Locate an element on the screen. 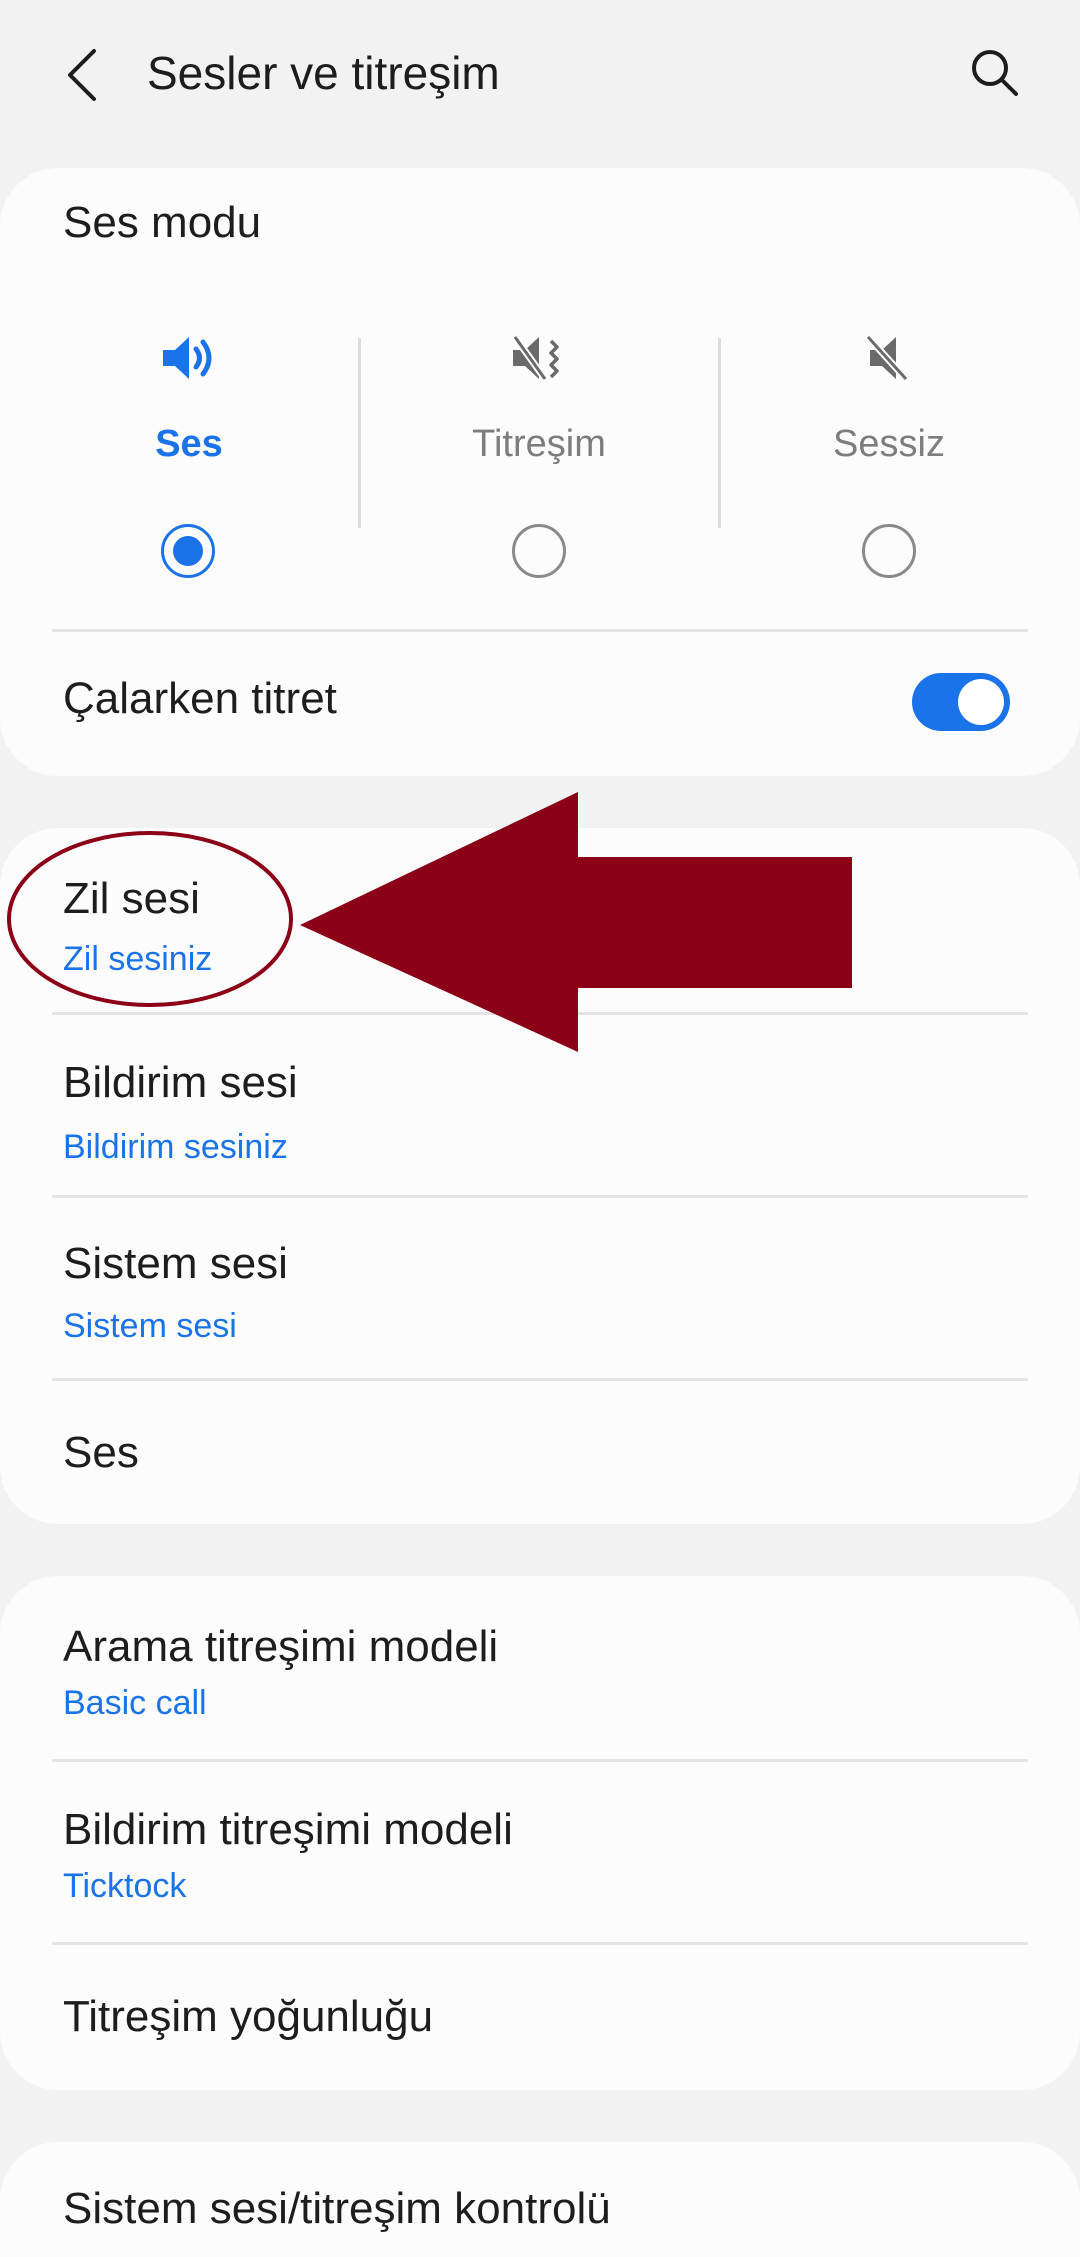 This screenshot has width=1080, height=2257. mode-option-sound: Ses is located at coordinates (189, 316).